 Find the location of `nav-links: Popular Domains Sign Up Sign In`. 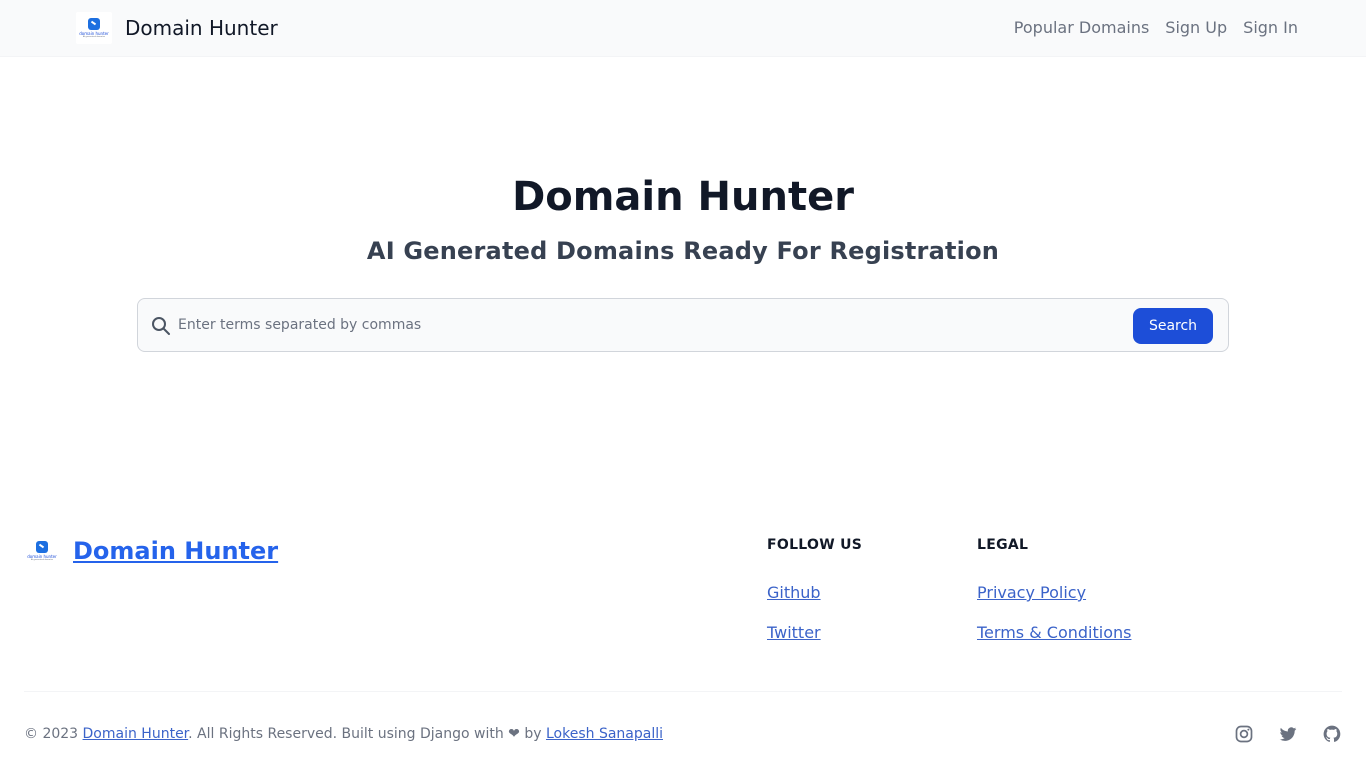

nav-links: Popular Domains Sign Up Sign In is located at coordinates (1156, 28).